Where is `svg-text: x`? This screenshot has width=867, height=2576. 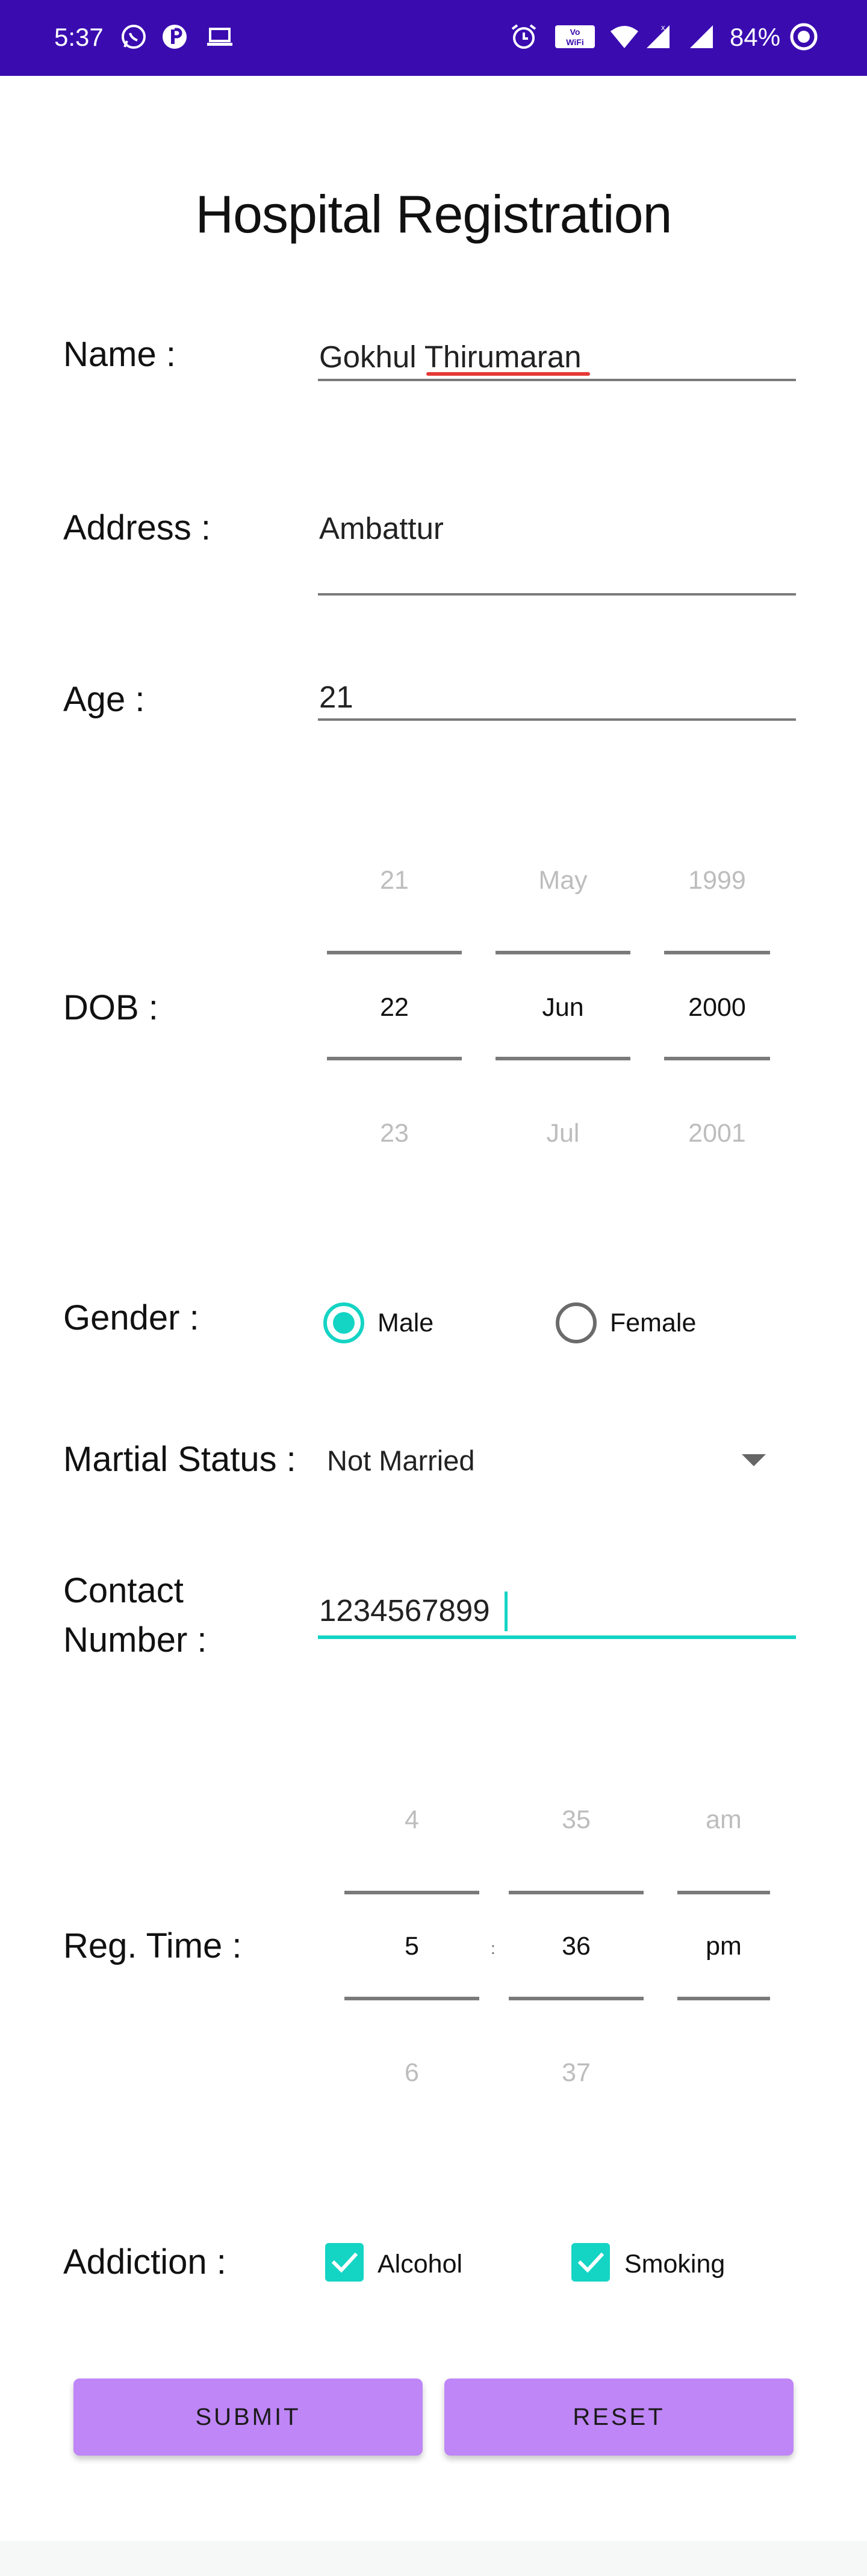 svg-text: x is located at coordinates (663, 28).